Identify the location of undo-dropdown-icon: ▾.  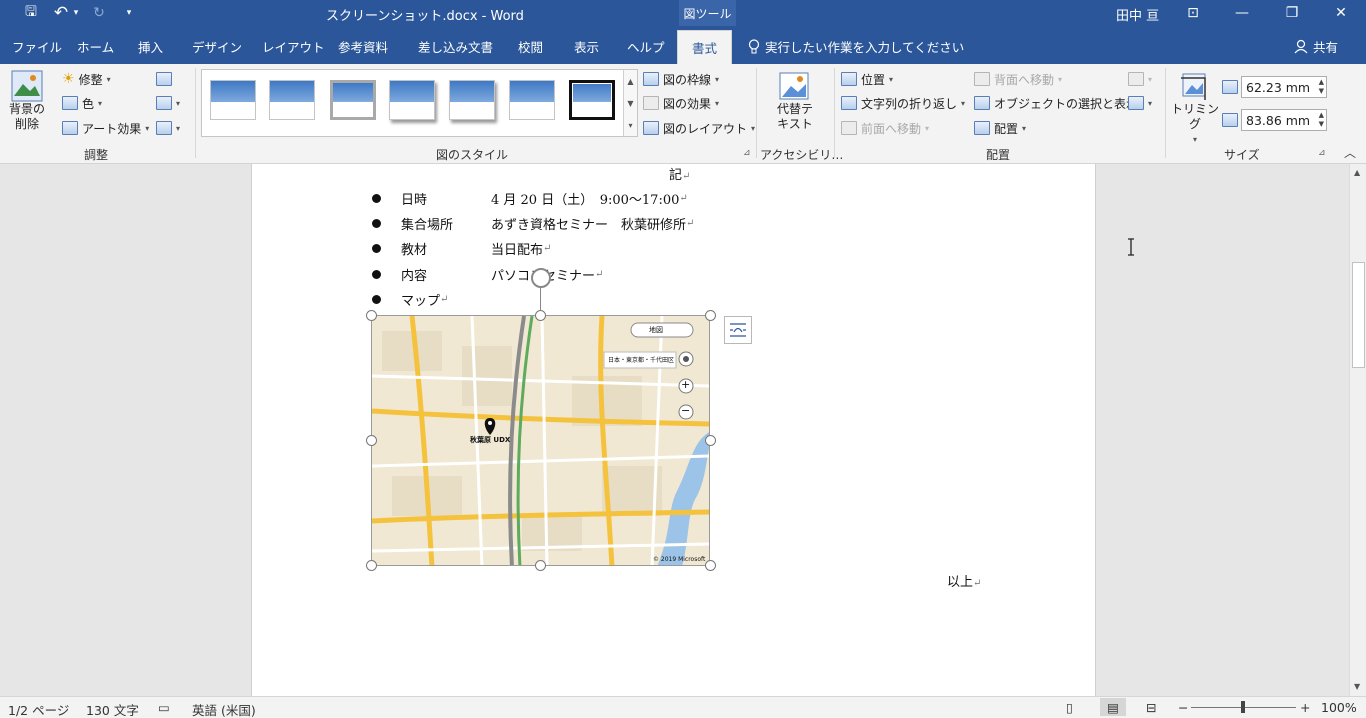
(76, 13).